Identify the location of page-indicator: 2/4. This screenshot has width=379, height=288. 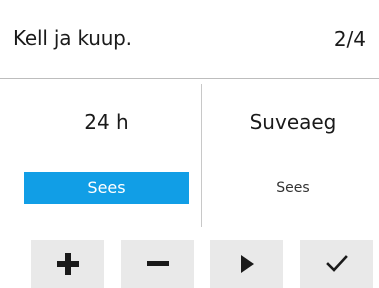
(349, 39).